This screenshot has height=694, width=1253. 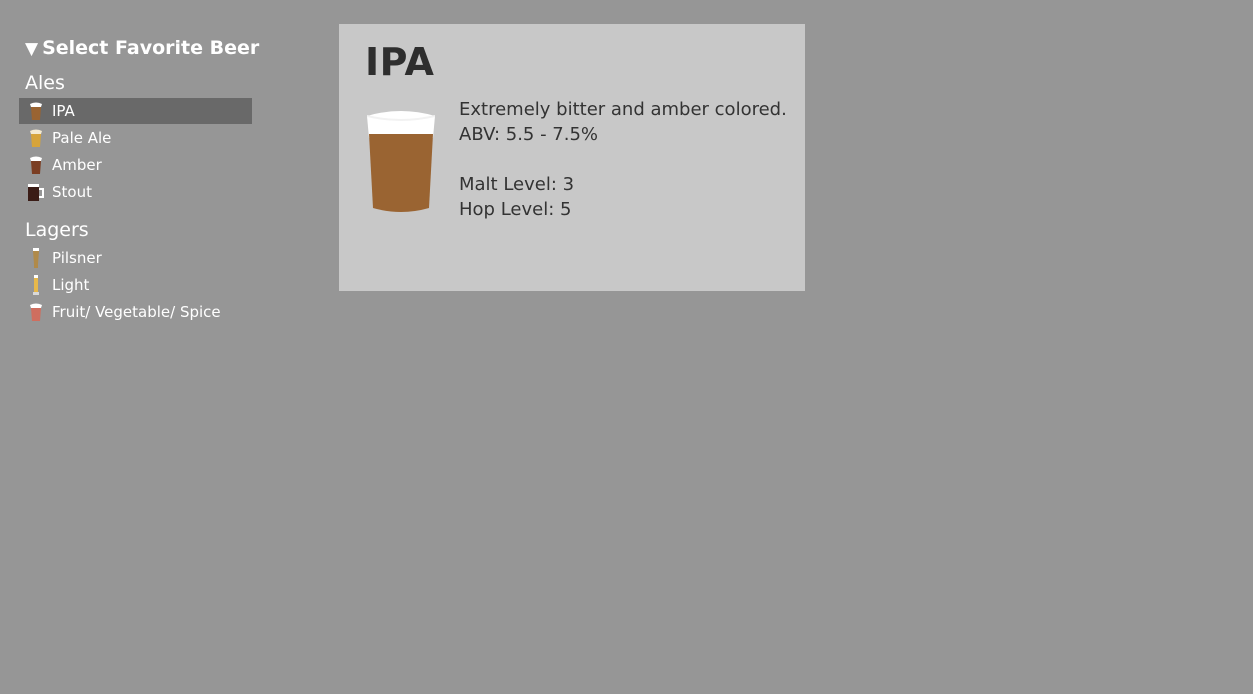 What do you see at coordinates (71, 285) in the screenshot?
I see `beer-item-label: Light` at bounding box center [71, 285].